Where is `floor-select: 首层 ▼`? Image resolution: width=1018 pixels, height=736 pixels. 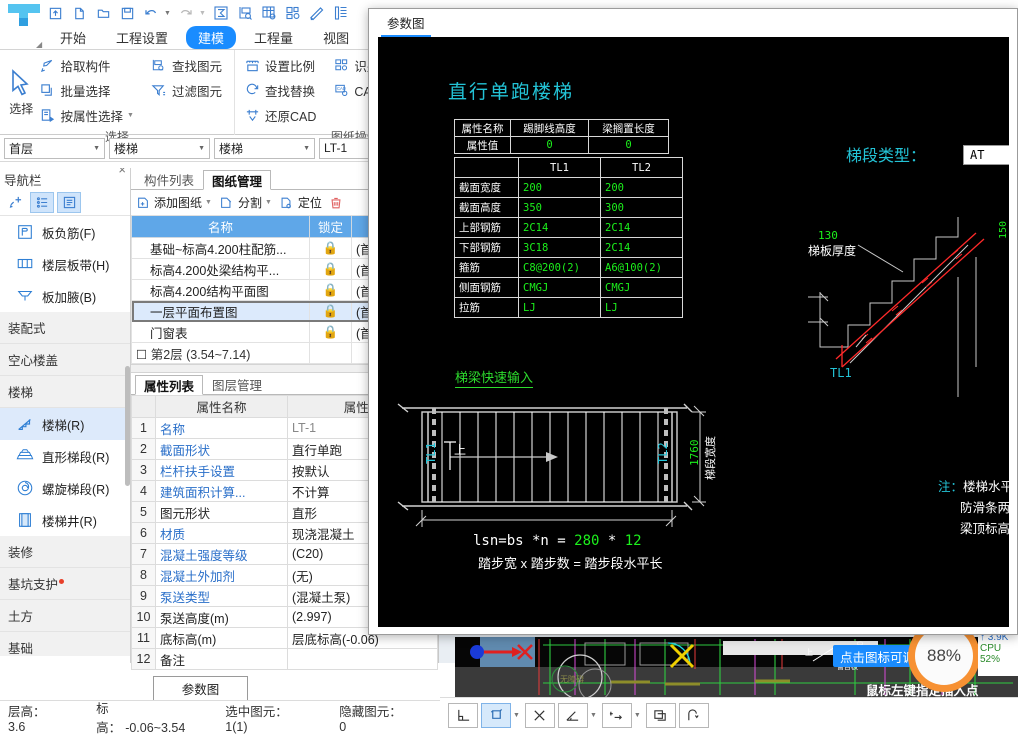
floor-select: 首层 ▼ is located at coordinates (54, 148).